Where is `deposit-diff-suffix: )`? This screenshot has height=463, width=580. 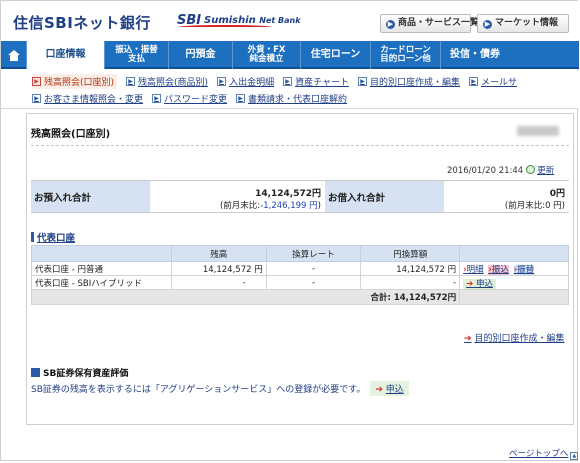 deposit-diff-suffix: ) is located at coordinates (319, 206).